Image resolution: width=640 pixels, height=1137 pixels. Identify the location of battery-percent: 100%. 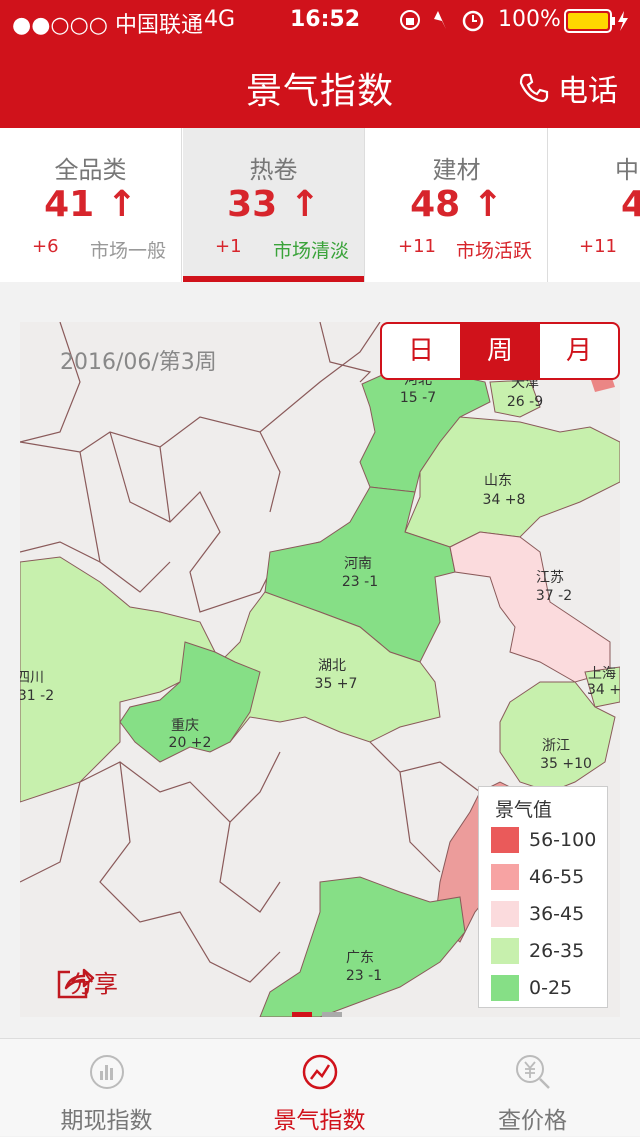
(529, 19).